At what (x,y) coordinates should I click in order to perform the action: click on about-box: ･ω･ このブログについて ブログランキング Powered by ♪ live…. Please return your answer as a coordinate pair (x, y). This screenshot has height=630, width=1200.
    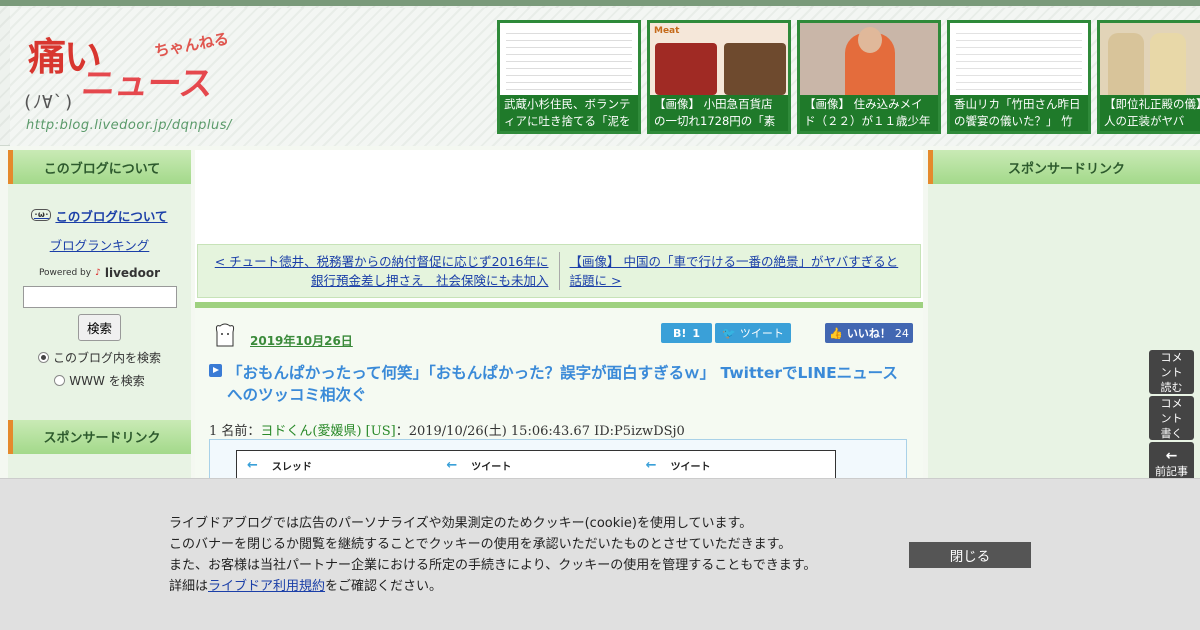
    Looking at the image, I should click on (99, 292).